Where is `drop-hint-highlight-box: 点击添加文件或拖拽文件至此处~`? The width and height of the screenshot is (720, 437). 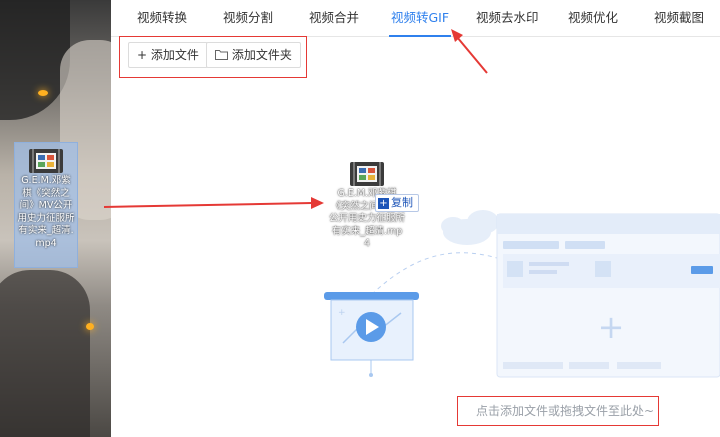 drop-hint-highlight-box: 点击添加文件或拖拽文件至此处~ is located at coordinates (558, 411).